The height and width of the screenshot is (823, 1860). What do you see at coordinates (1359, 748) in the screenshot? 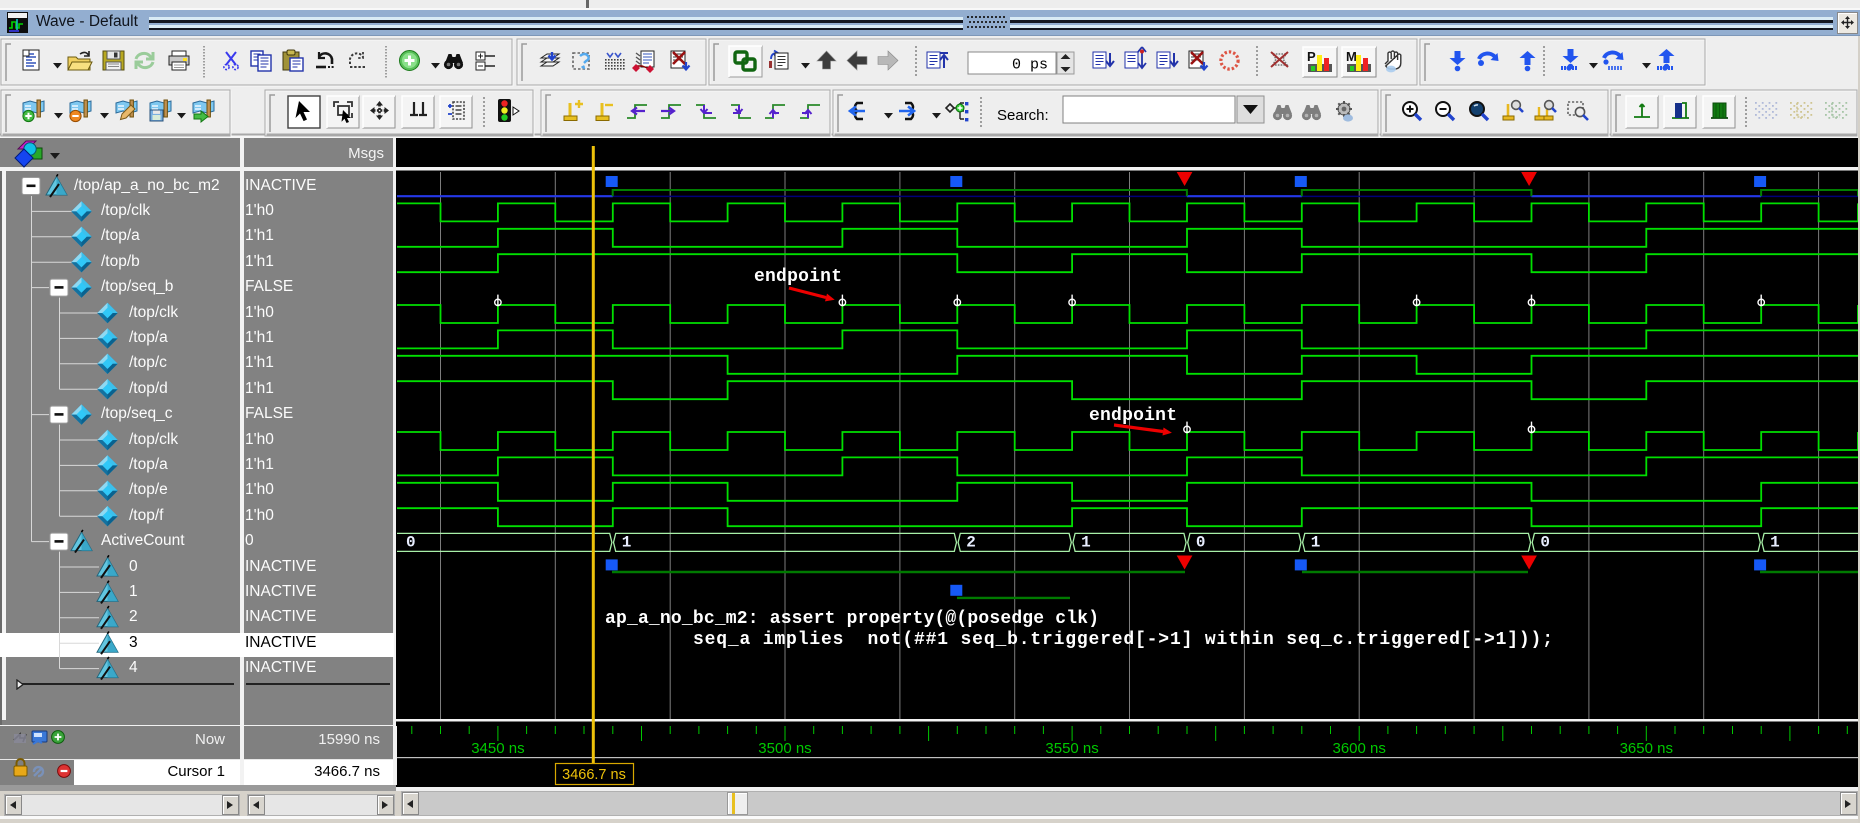
I see `svg-text: 3600 ns` at bounding box center [1359, 748].